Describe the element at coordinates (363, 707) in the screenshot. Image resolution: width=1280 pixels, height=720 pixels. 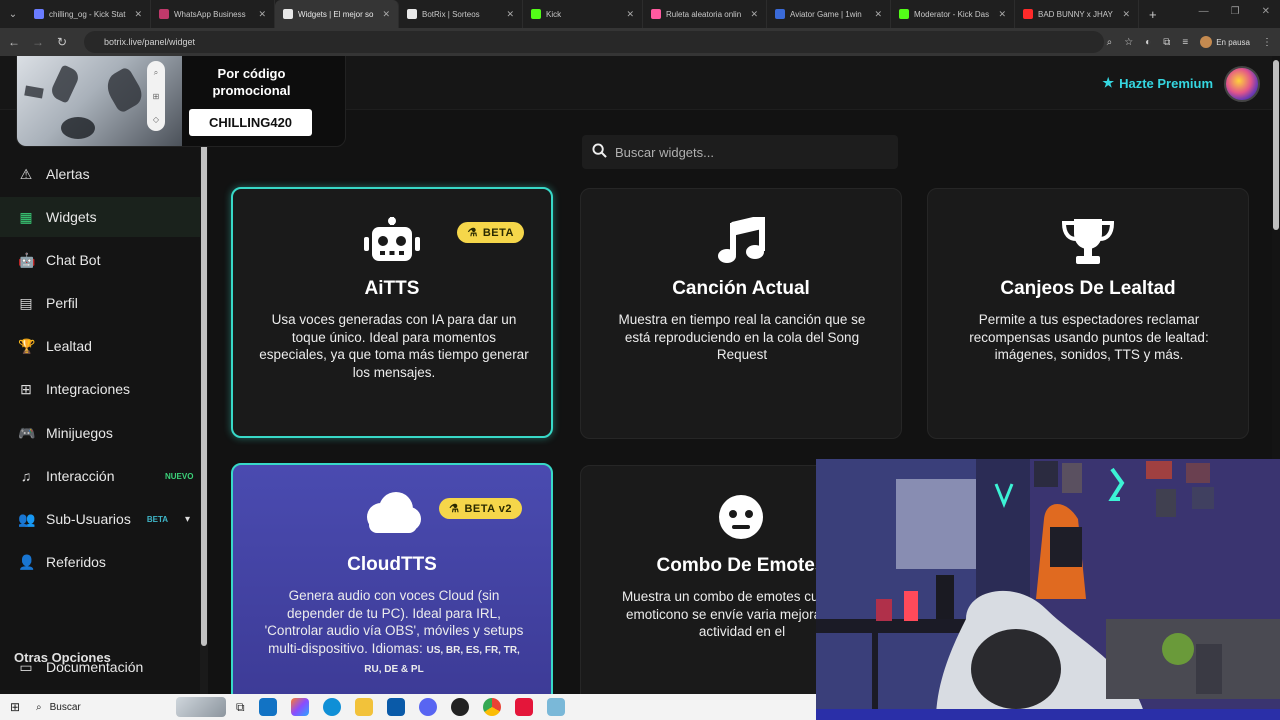
I see `file-explorer-icon` at that location.